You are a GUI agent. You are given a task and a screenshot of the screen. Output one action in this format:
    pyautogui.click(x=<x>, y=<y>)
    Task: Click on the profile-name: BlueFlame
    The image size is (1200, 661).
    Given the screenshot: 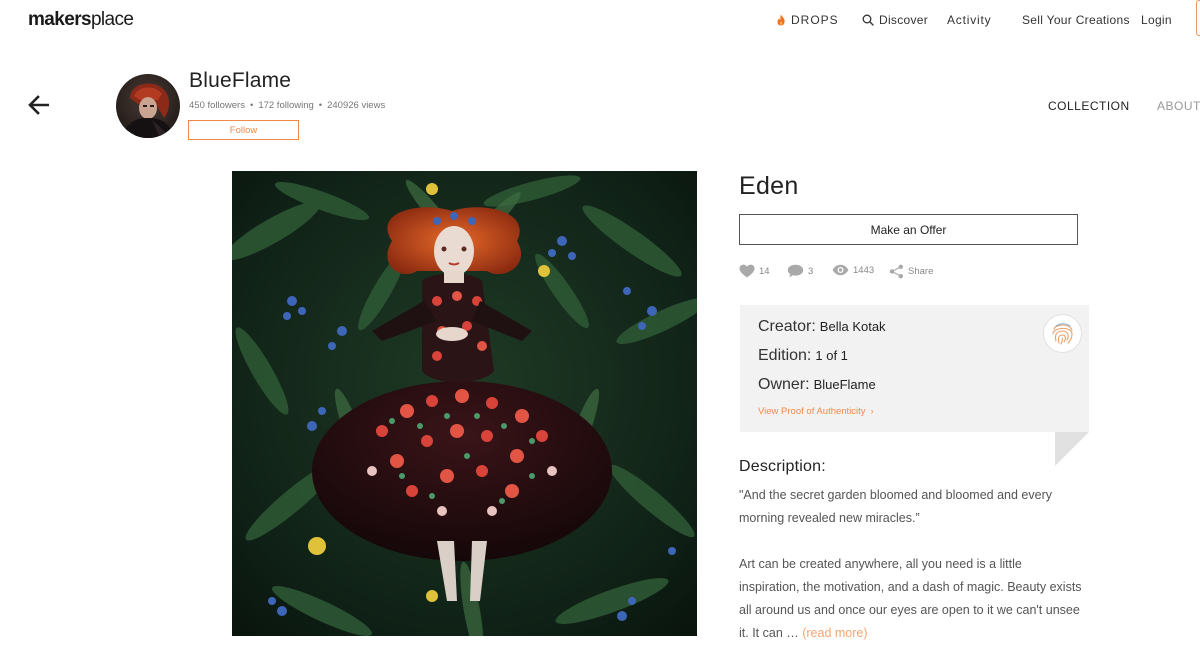 What is the action you would take?
    pyautogui.click(x=240, y=81)
    